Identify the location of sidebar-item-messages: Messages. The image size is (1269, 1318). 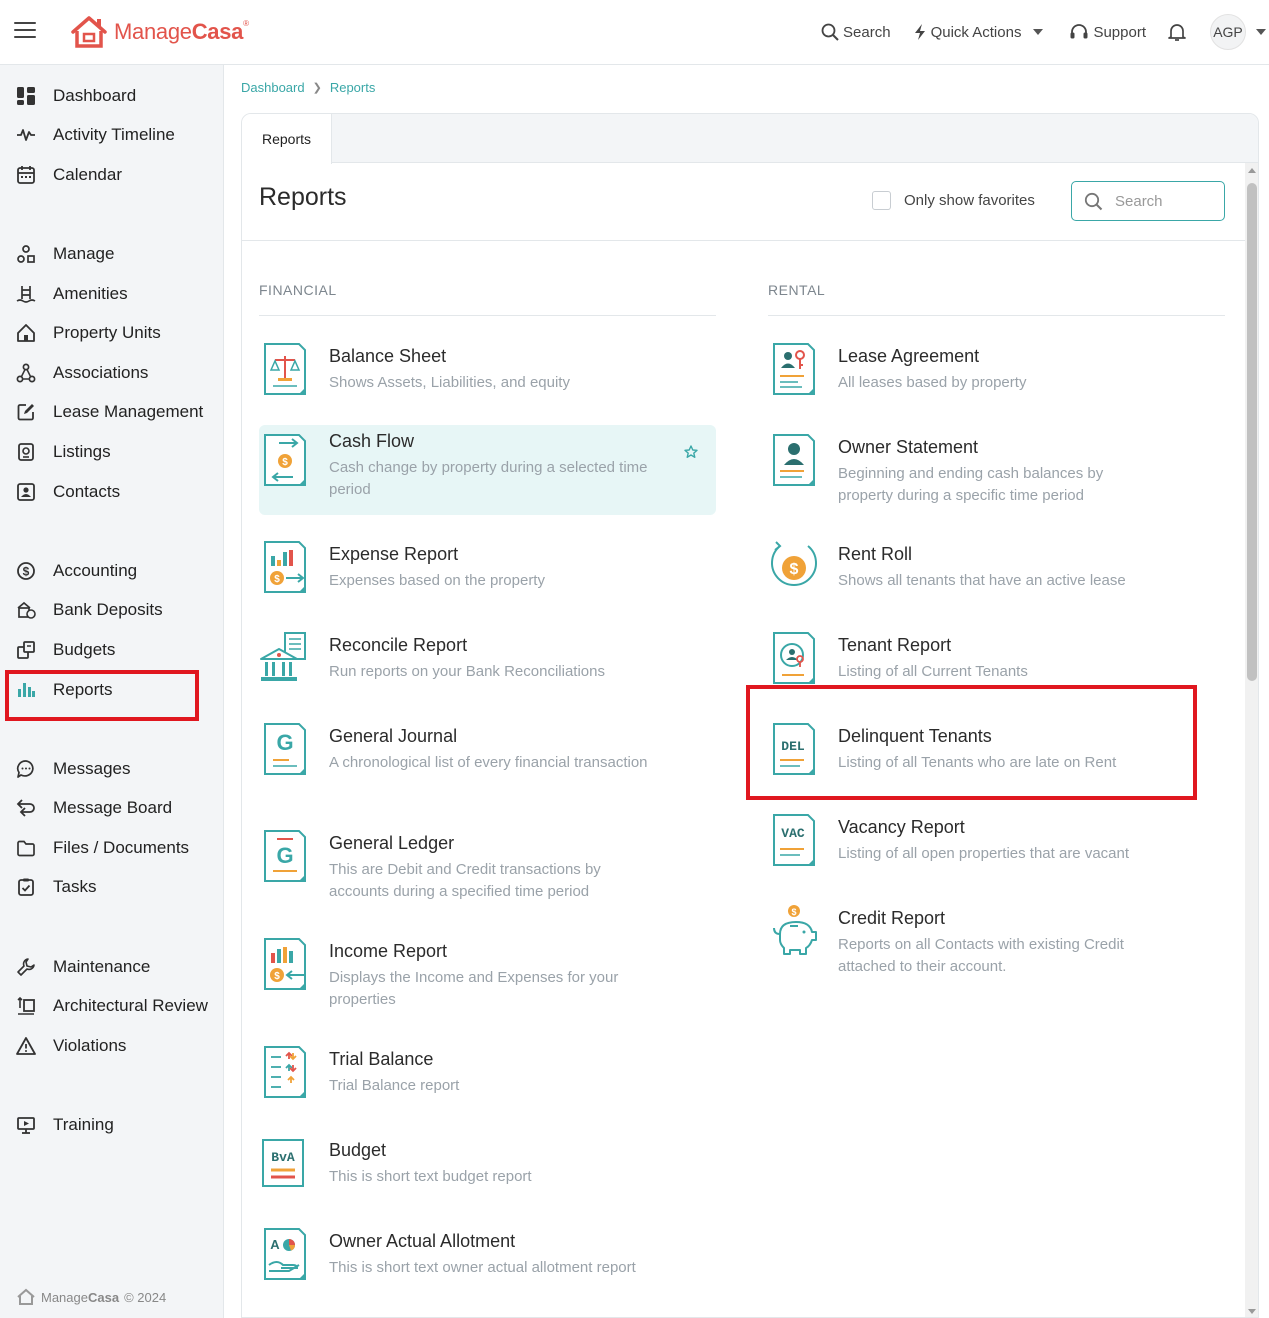
(112, 769).